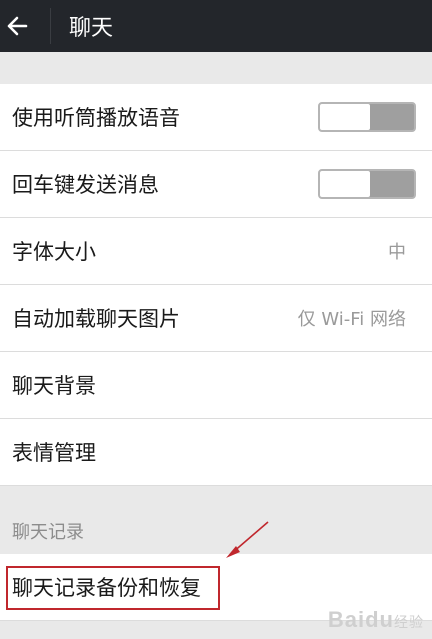 The height and width of the screenshot is (639, 432). Describe the element at coordinates (54, 252) in the screenshot. I see `setting-label: 字体大小` at that location.